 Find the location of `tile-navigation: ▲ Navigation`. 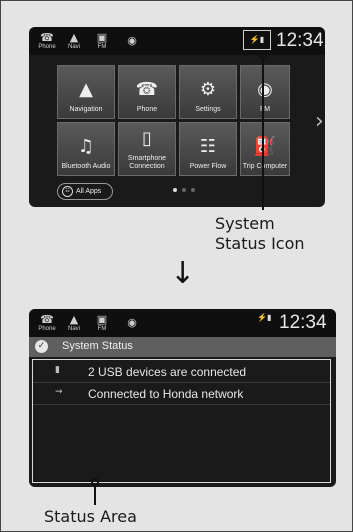

tile-navigation: ▲ Navigation is located at coordinates (86, 92).